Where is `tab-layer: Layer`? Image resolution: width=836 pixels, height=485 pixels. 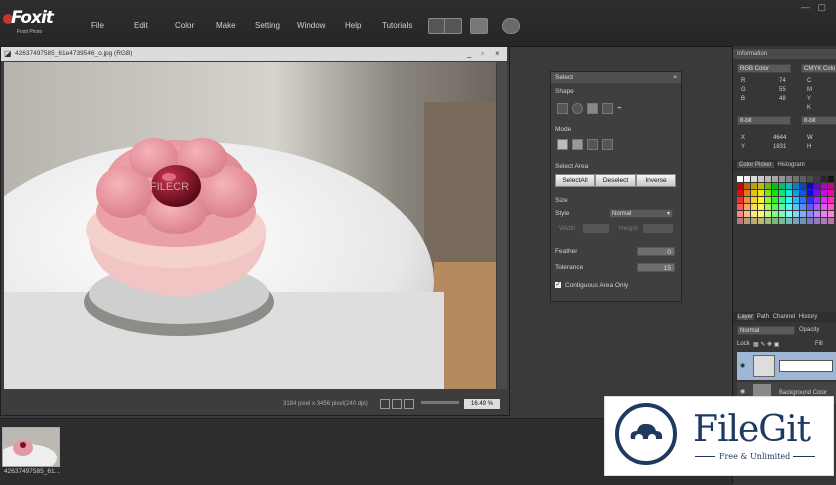
tab-layer: Layer is located at coordinates (746, 317).